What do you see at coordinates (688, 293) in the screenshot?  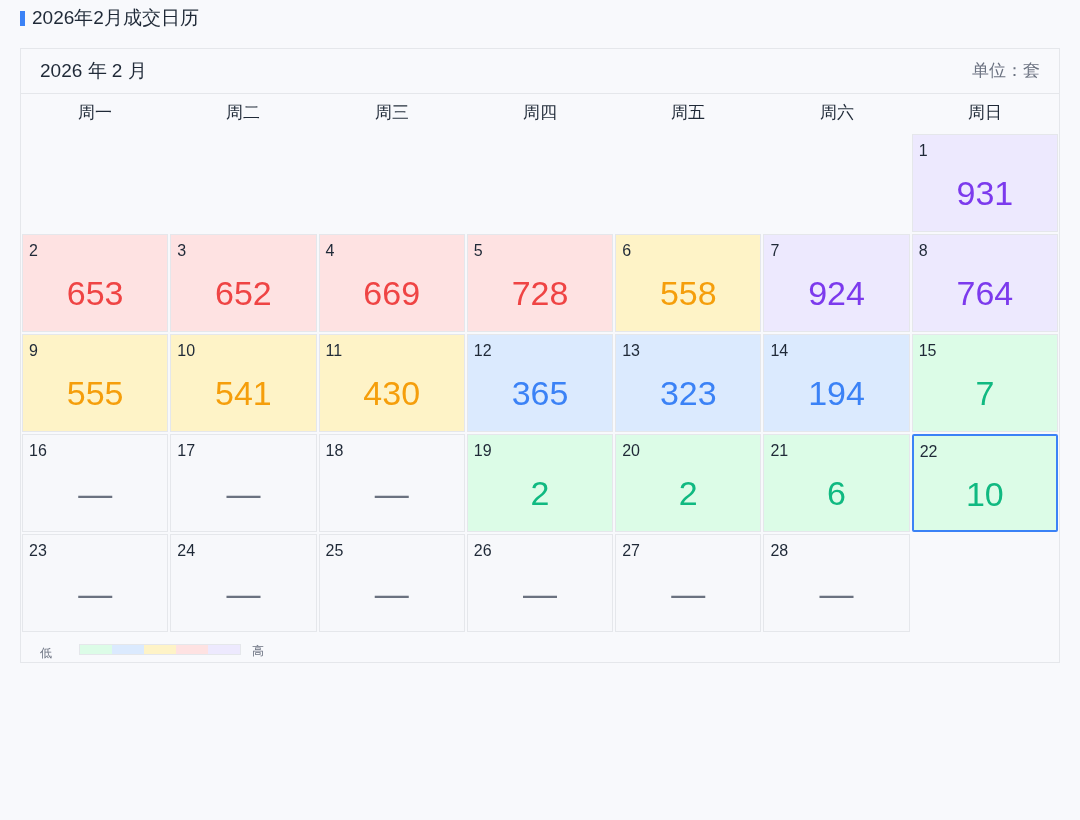 I see `deal-count: 558` at bounding box center [688, 293].